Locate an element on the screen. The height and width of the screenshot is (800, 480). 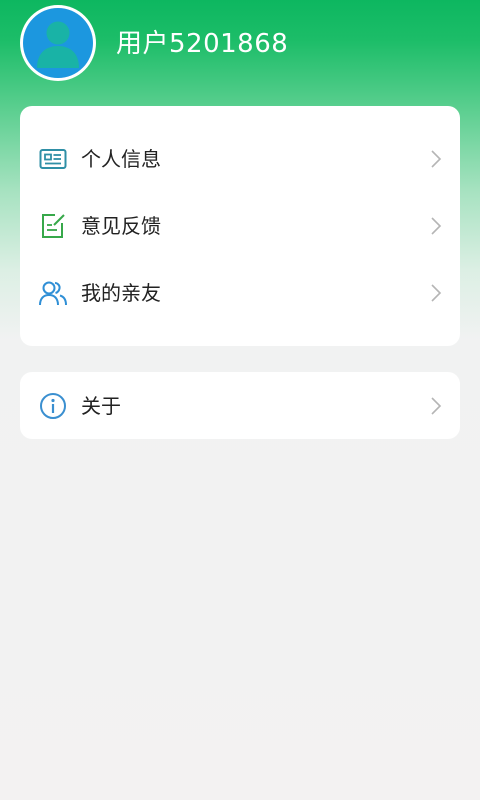
menu-item-label: 意见反馈 is located at coordinates (121, 226).